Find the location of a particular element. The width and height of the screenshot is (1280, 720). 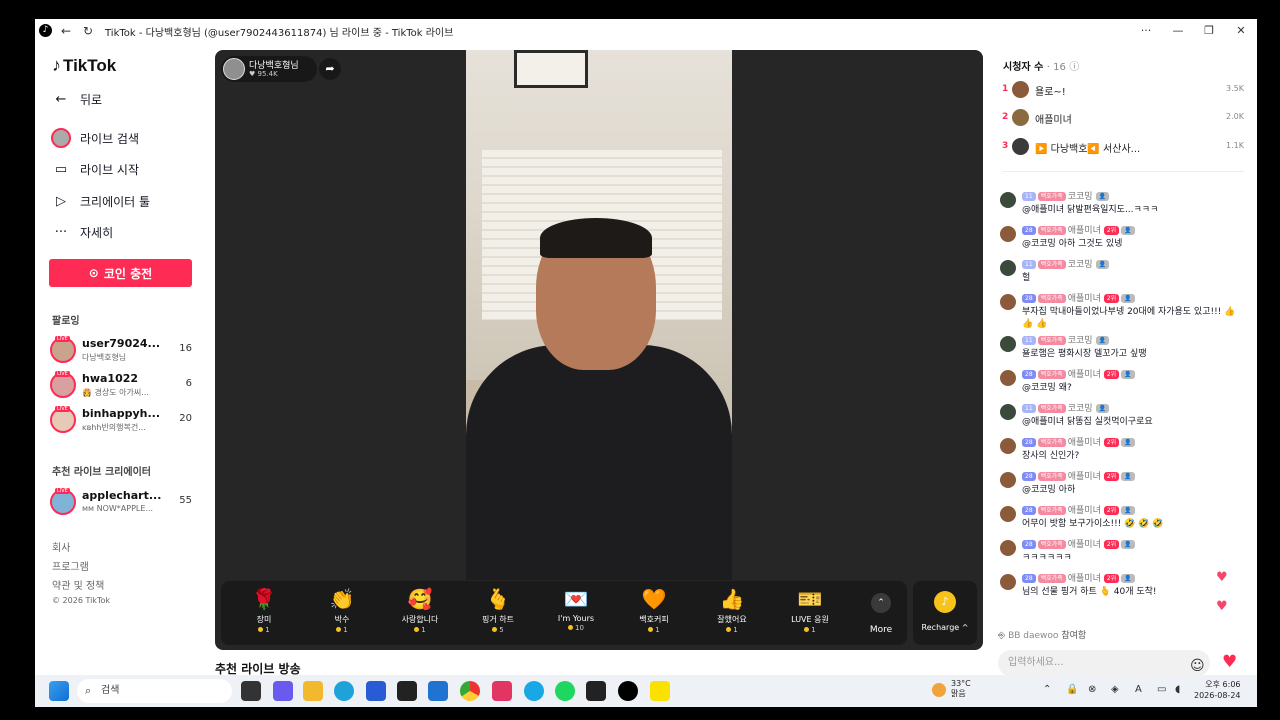

gift-item: 🧡 백호커피 1 is located at coordinates (654, 613).